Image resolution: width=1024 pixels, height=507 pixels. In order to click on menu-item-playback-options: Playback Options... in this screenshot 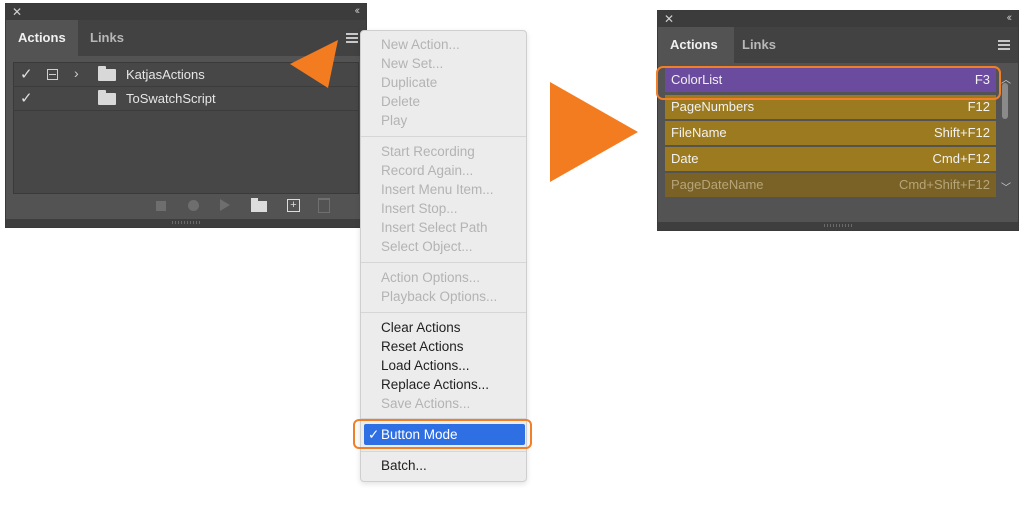, I will do `click(439, 296)`.